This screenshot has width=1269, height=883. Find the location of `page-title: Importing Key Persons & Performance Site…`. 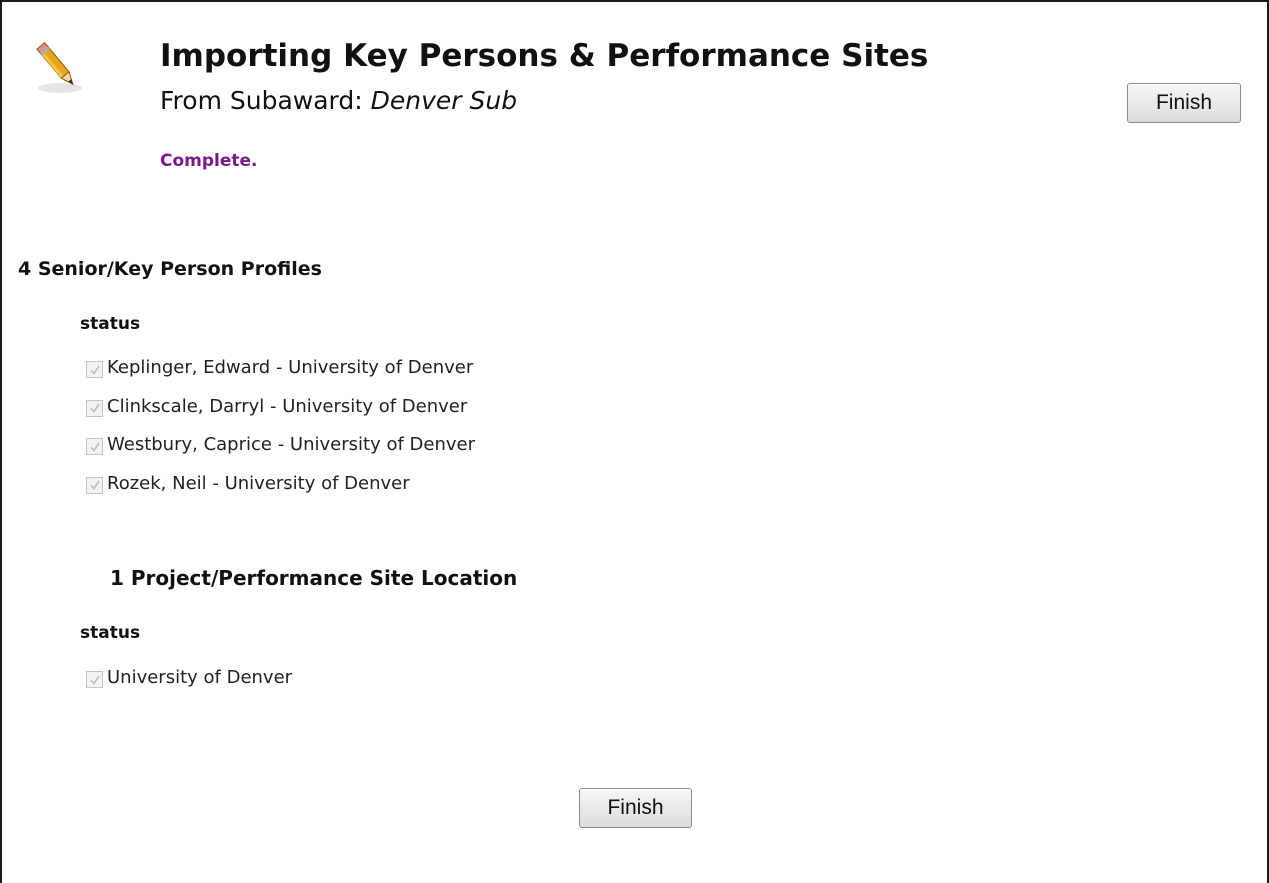

page-title: Importing Key Persons & Performance Site… is located at coordinates (544, 56).